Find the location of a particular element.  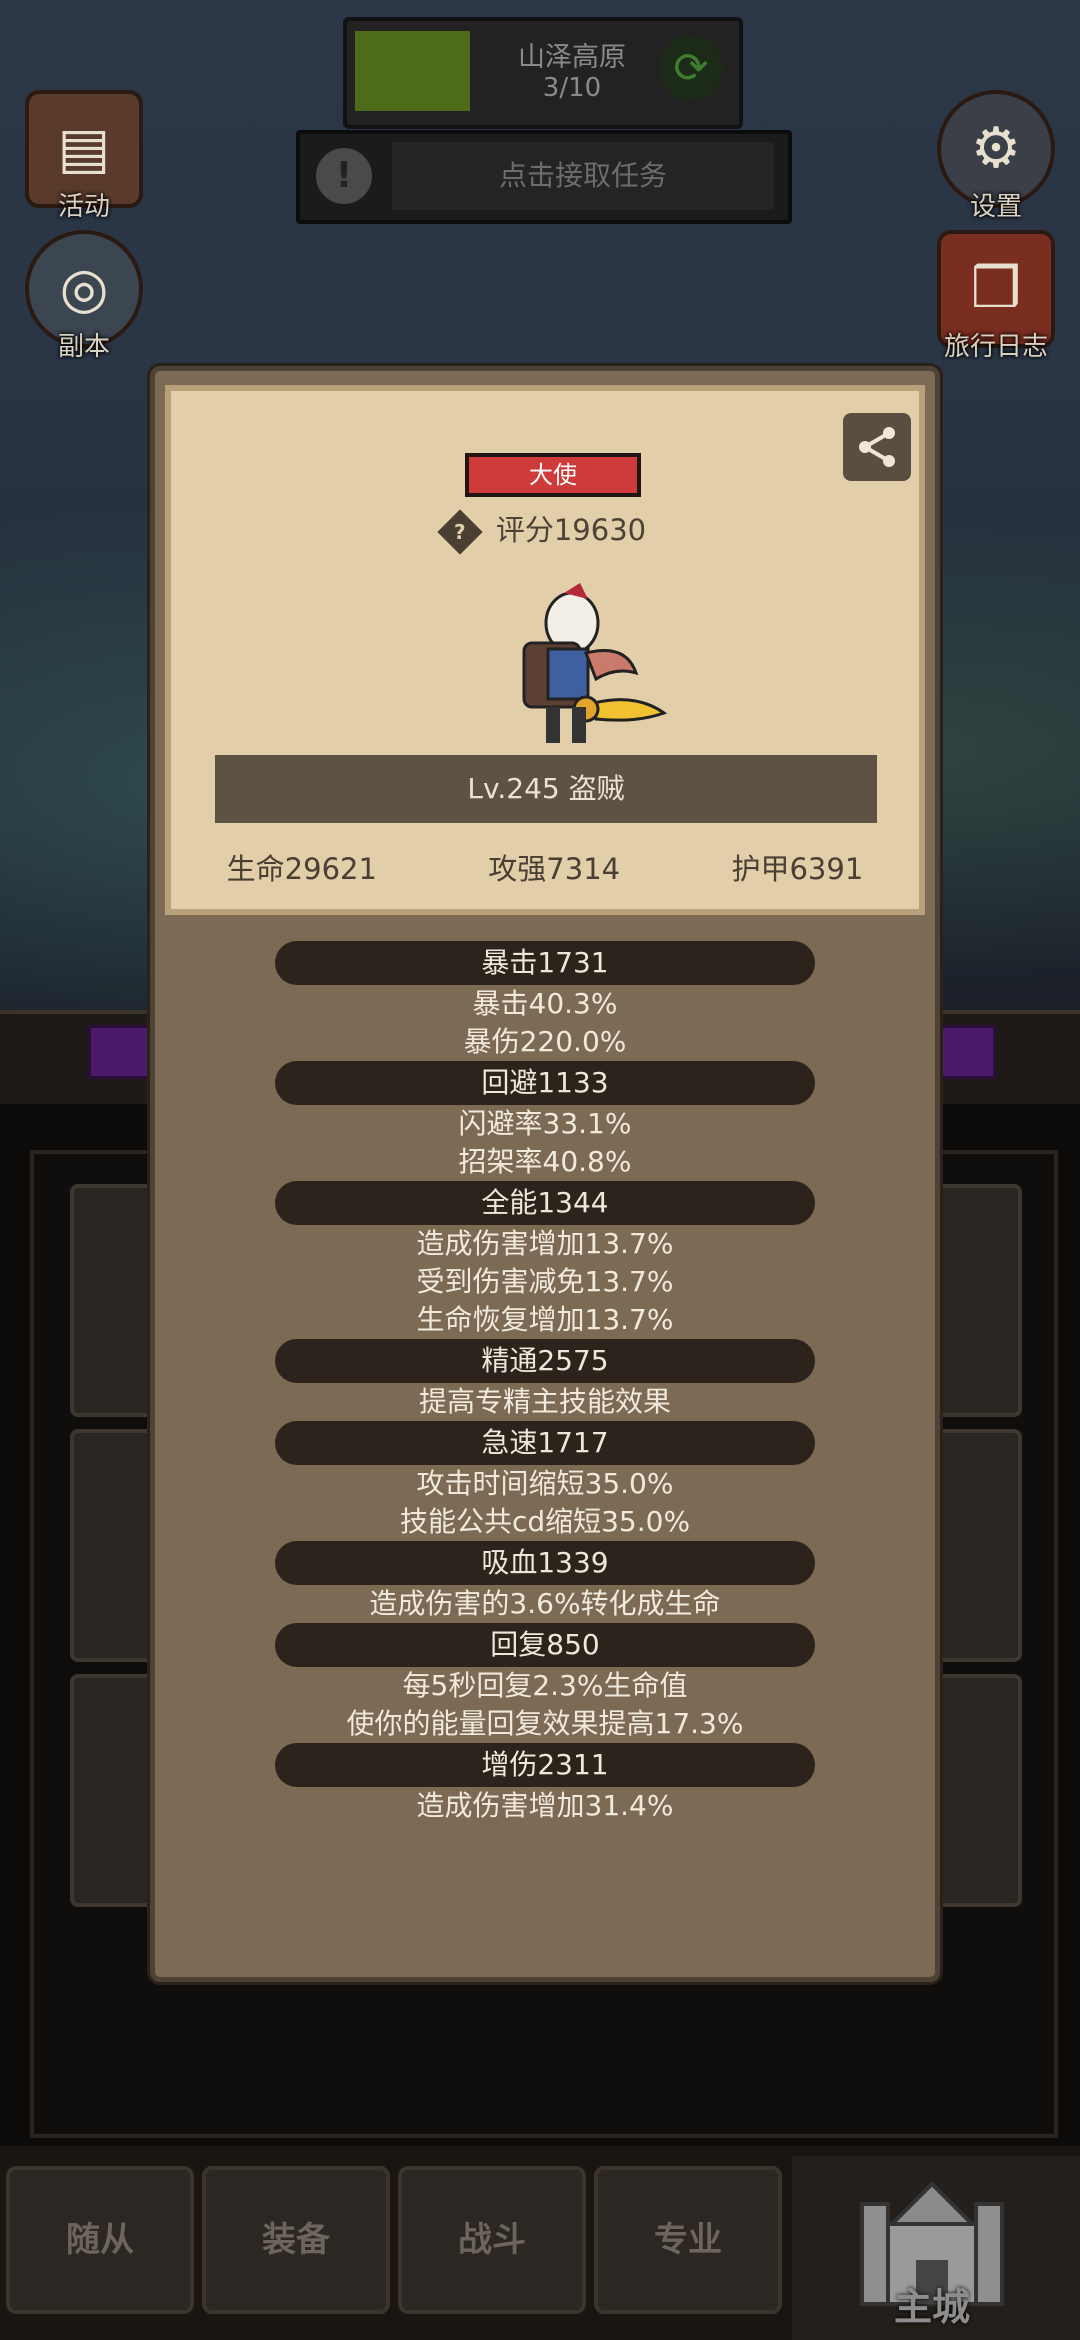

stage-count: 3/10 is located at coordinates (572, 88).